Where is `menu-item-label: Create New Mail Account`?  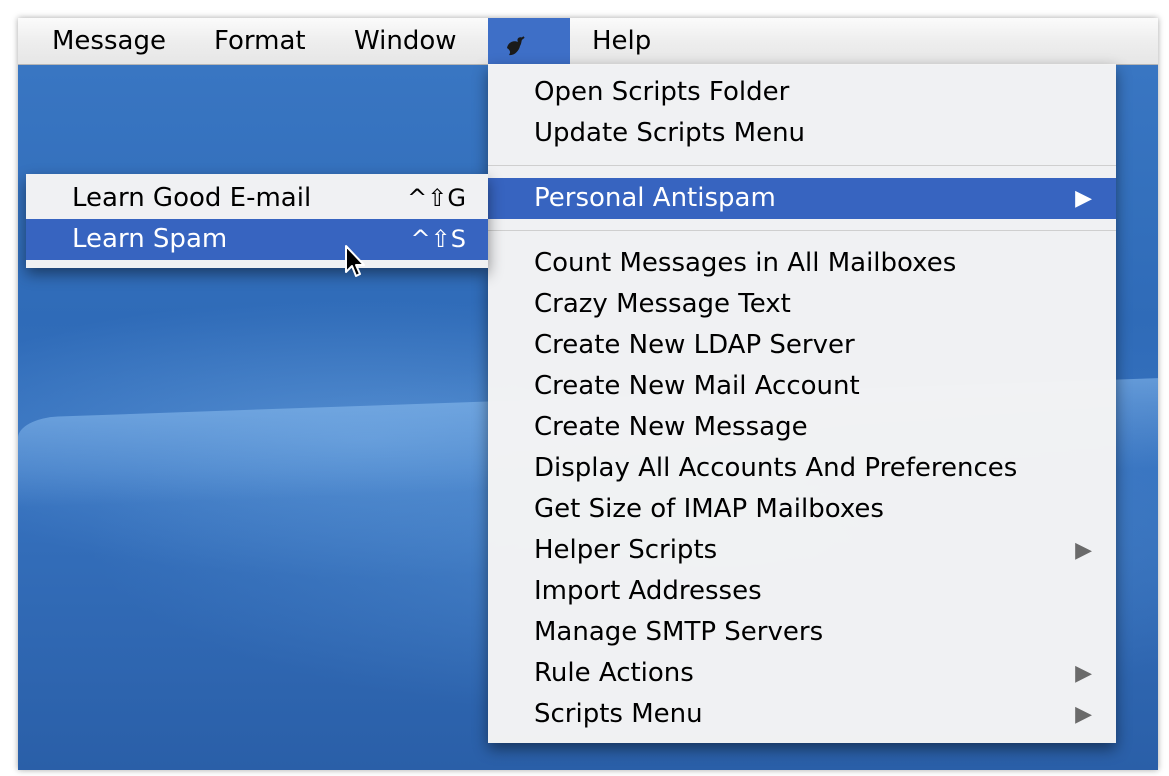 menu-item-label: Create New Mail Account is located at coordinates (697, 386).